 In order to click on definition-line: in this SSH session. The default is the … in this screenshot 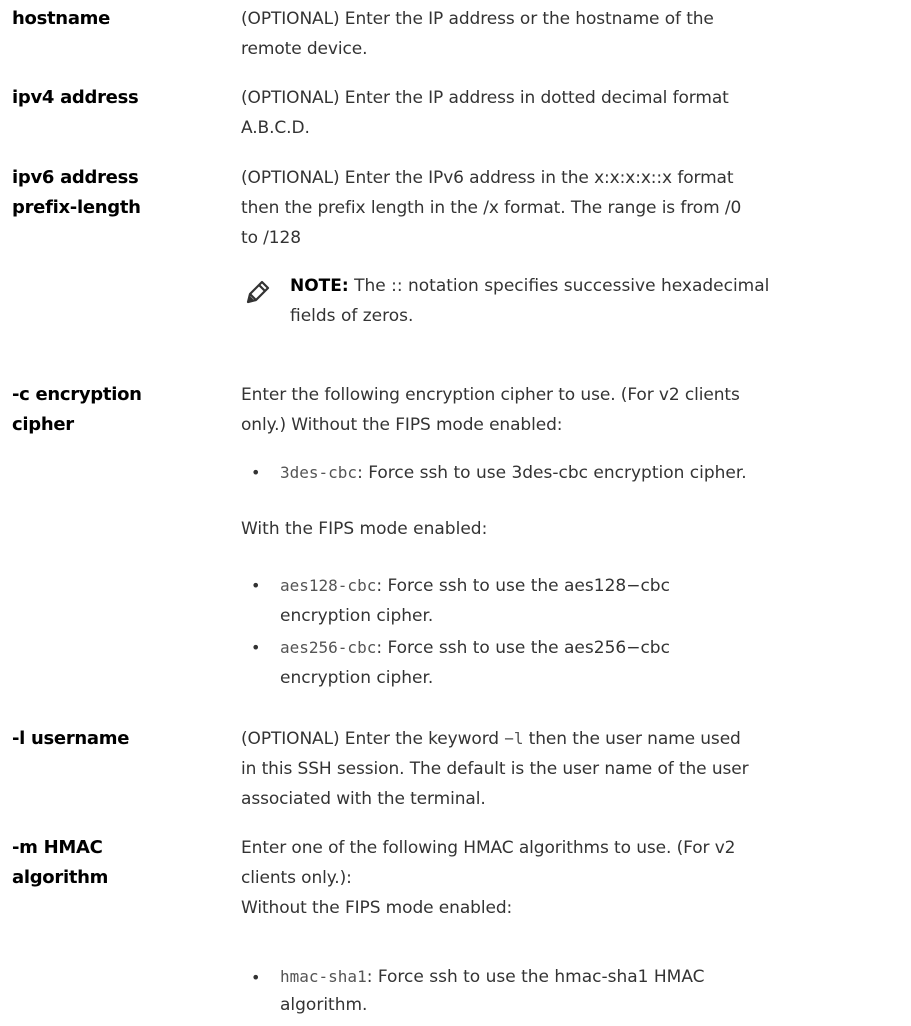, I will do `click(495, 769)`.